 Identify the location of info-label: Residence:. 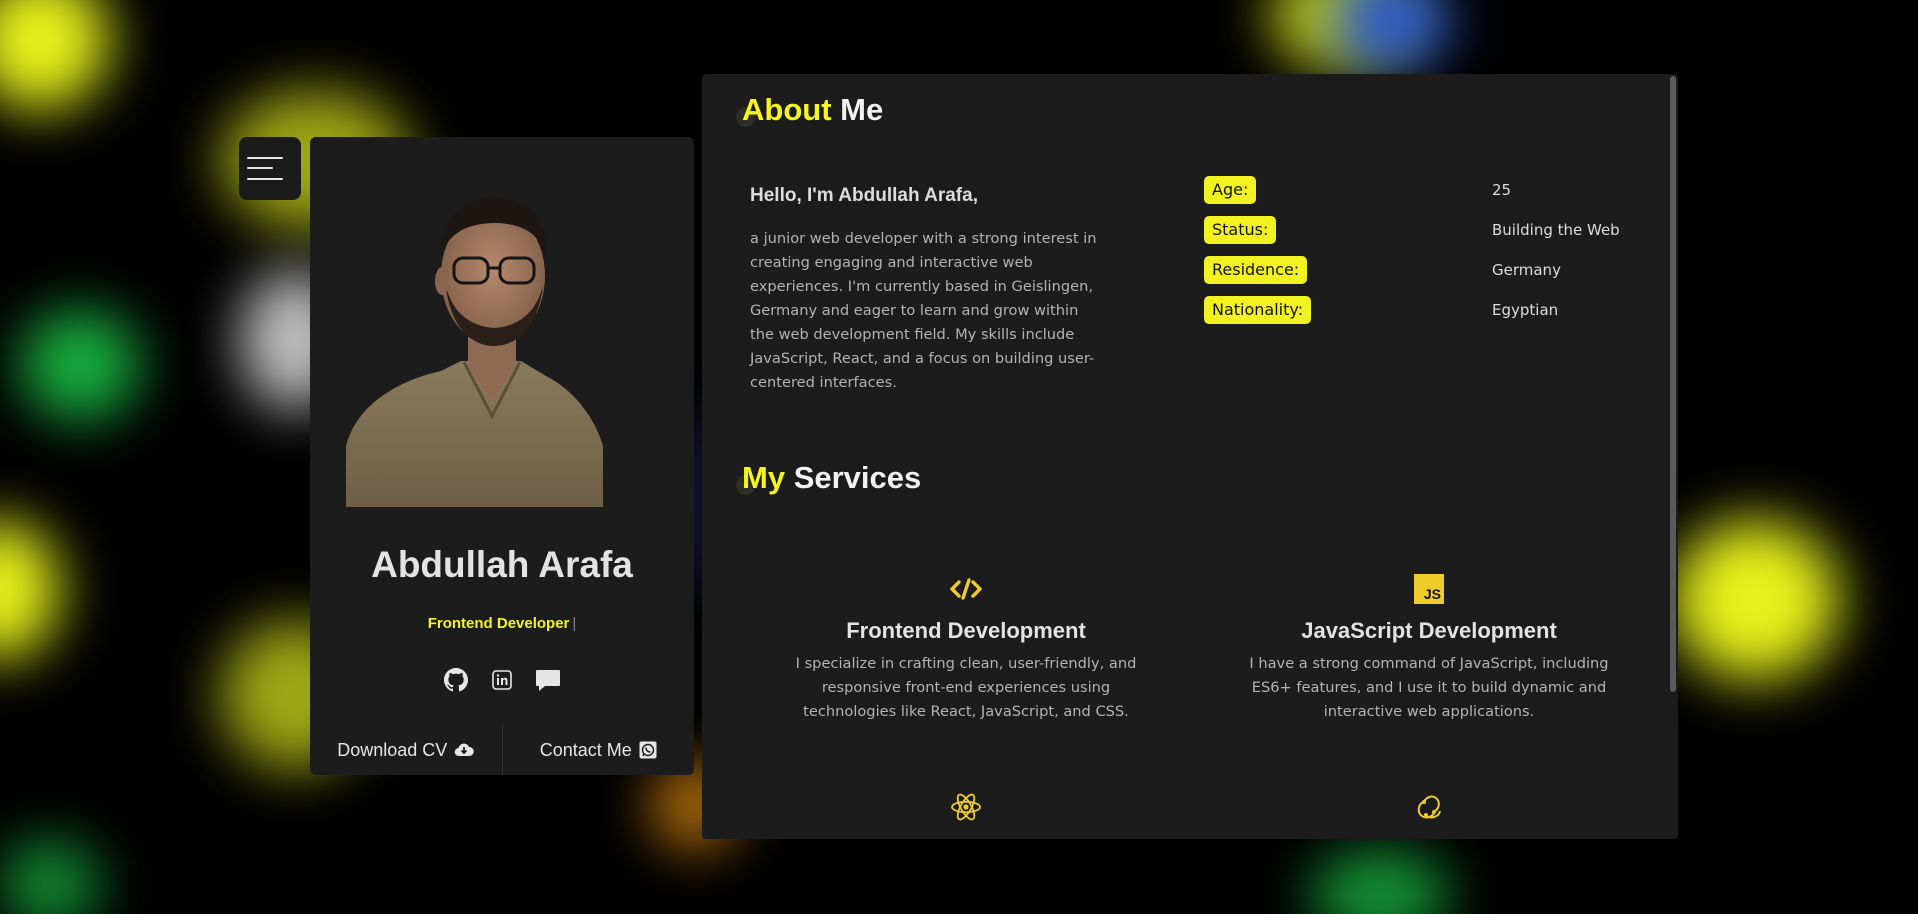
(1256, 270).